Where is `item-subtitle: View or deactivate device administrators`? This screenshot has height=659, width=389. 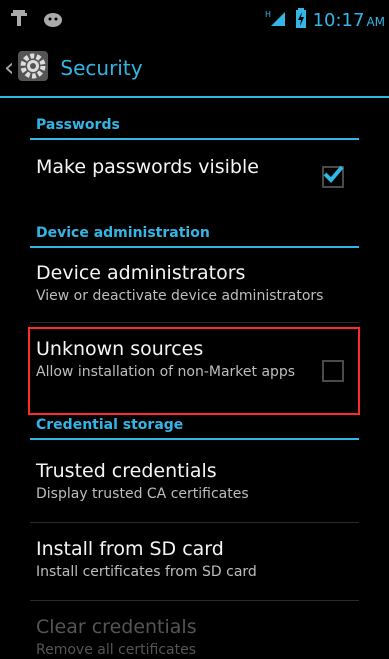
item-subtitle: View or deactivate device administrators is located at coordinates (180, 296).